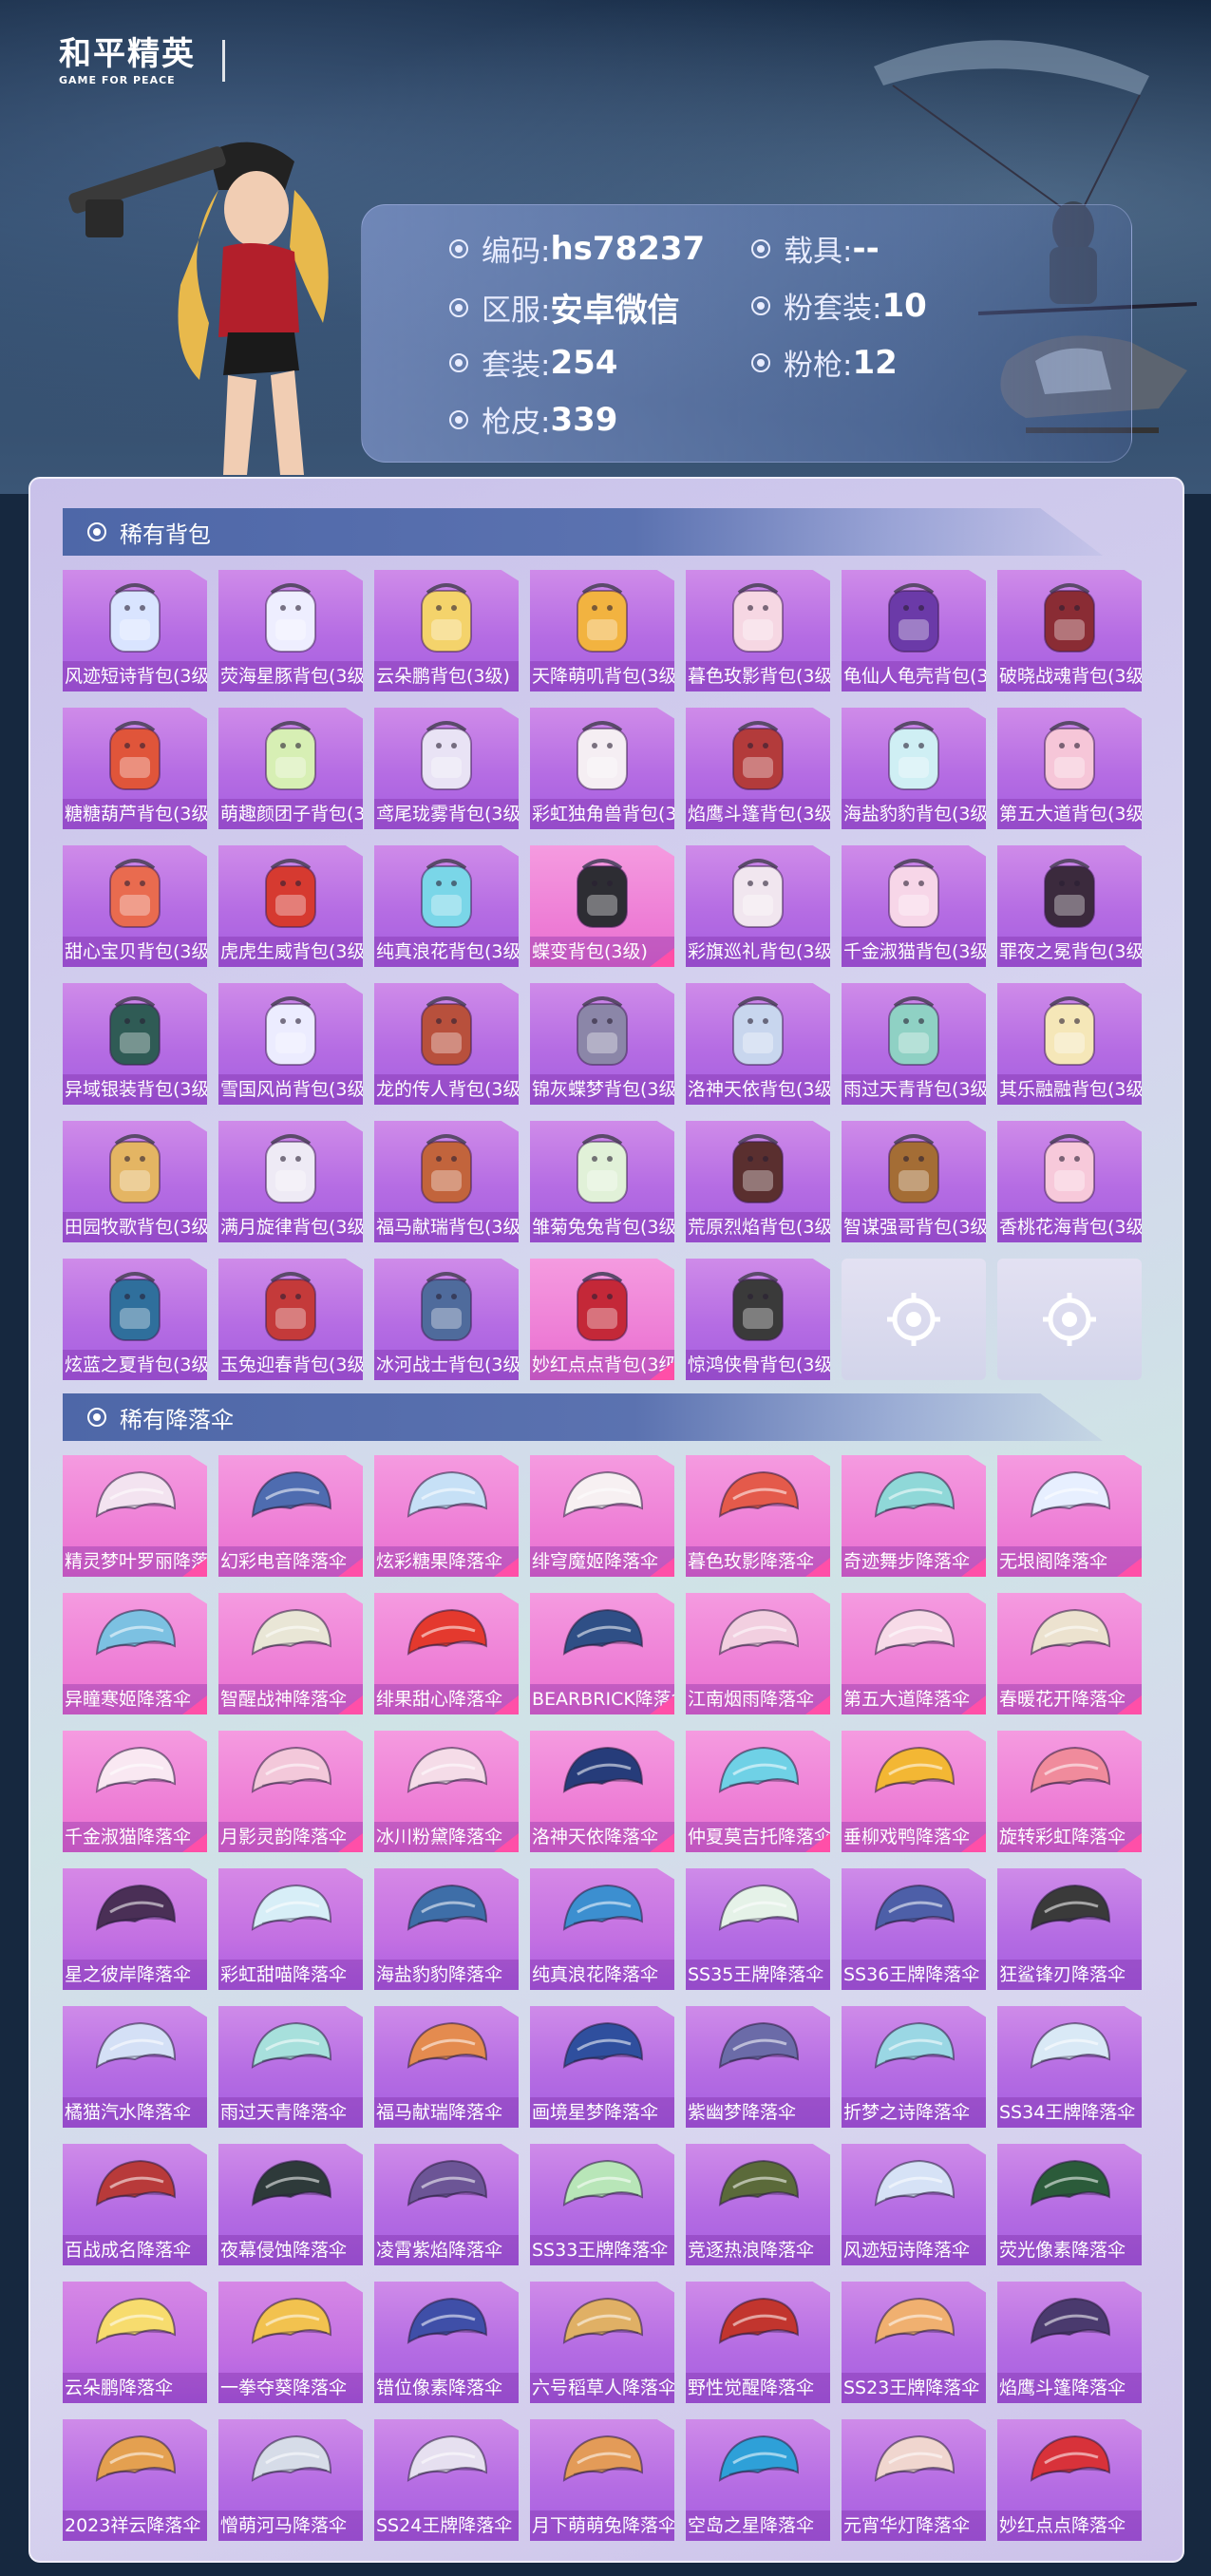  What do you see at coordinates (446, 768) in the screenshot?
I see `backpack-tile: 鸢尾珑雾背包(3级)` at bounding box center [446, 768].